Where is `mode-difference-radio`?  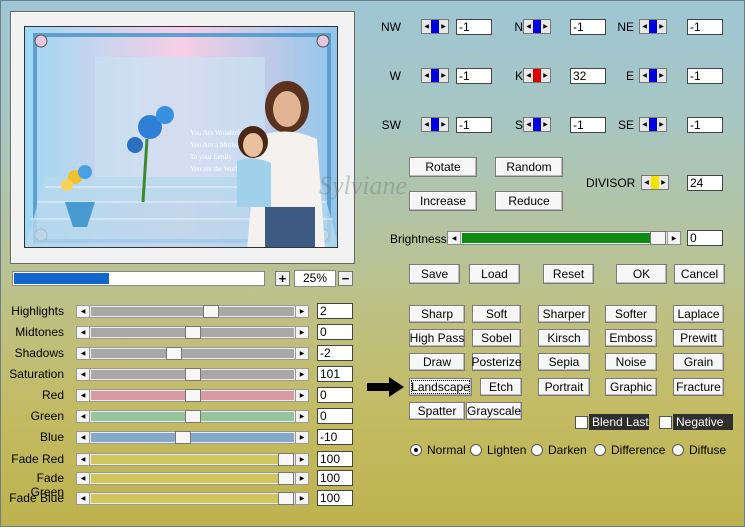 mode-difference-radio is located at coordinates (600, 450).